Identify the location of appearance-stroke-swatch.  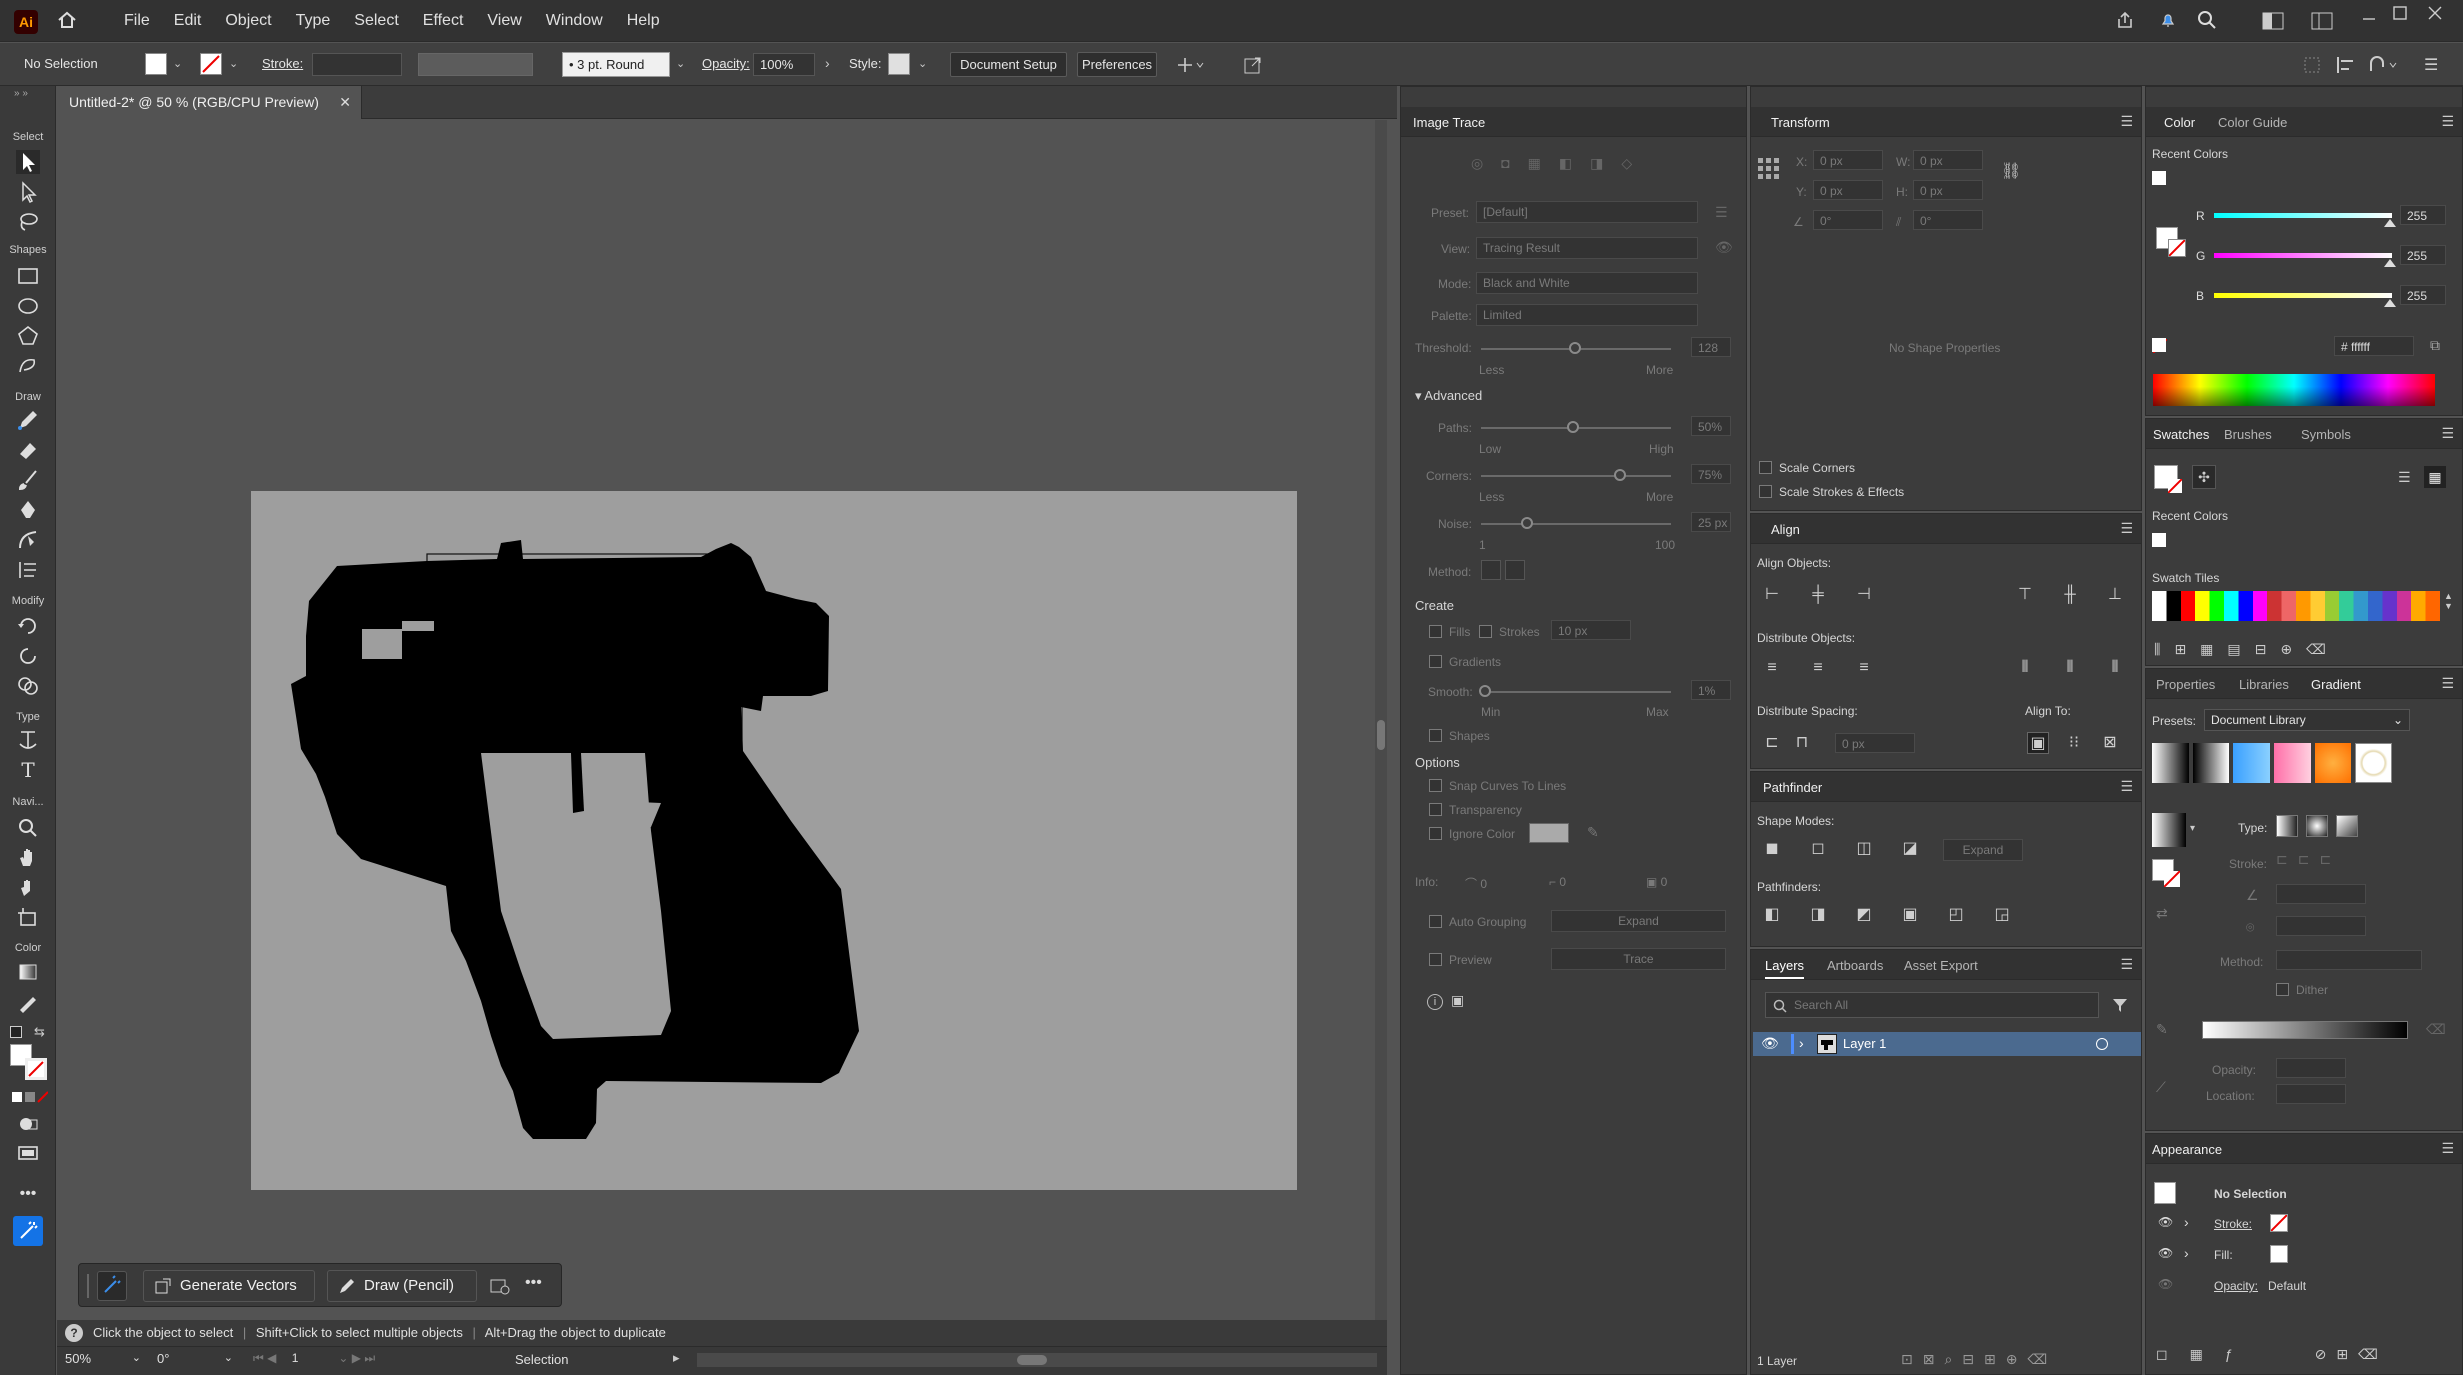
(2279, 1223).